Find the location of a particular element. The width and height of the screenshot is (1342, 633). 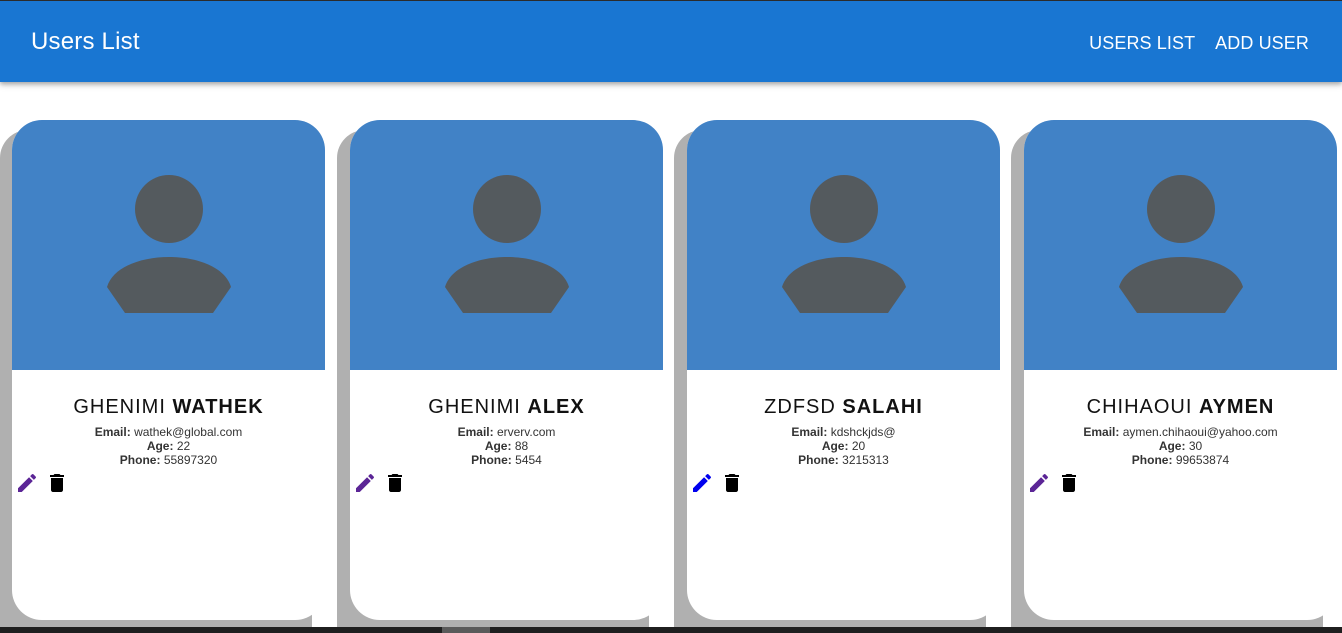

user-phone-row: Phone: 5454 is located at coordinates (506, 460).